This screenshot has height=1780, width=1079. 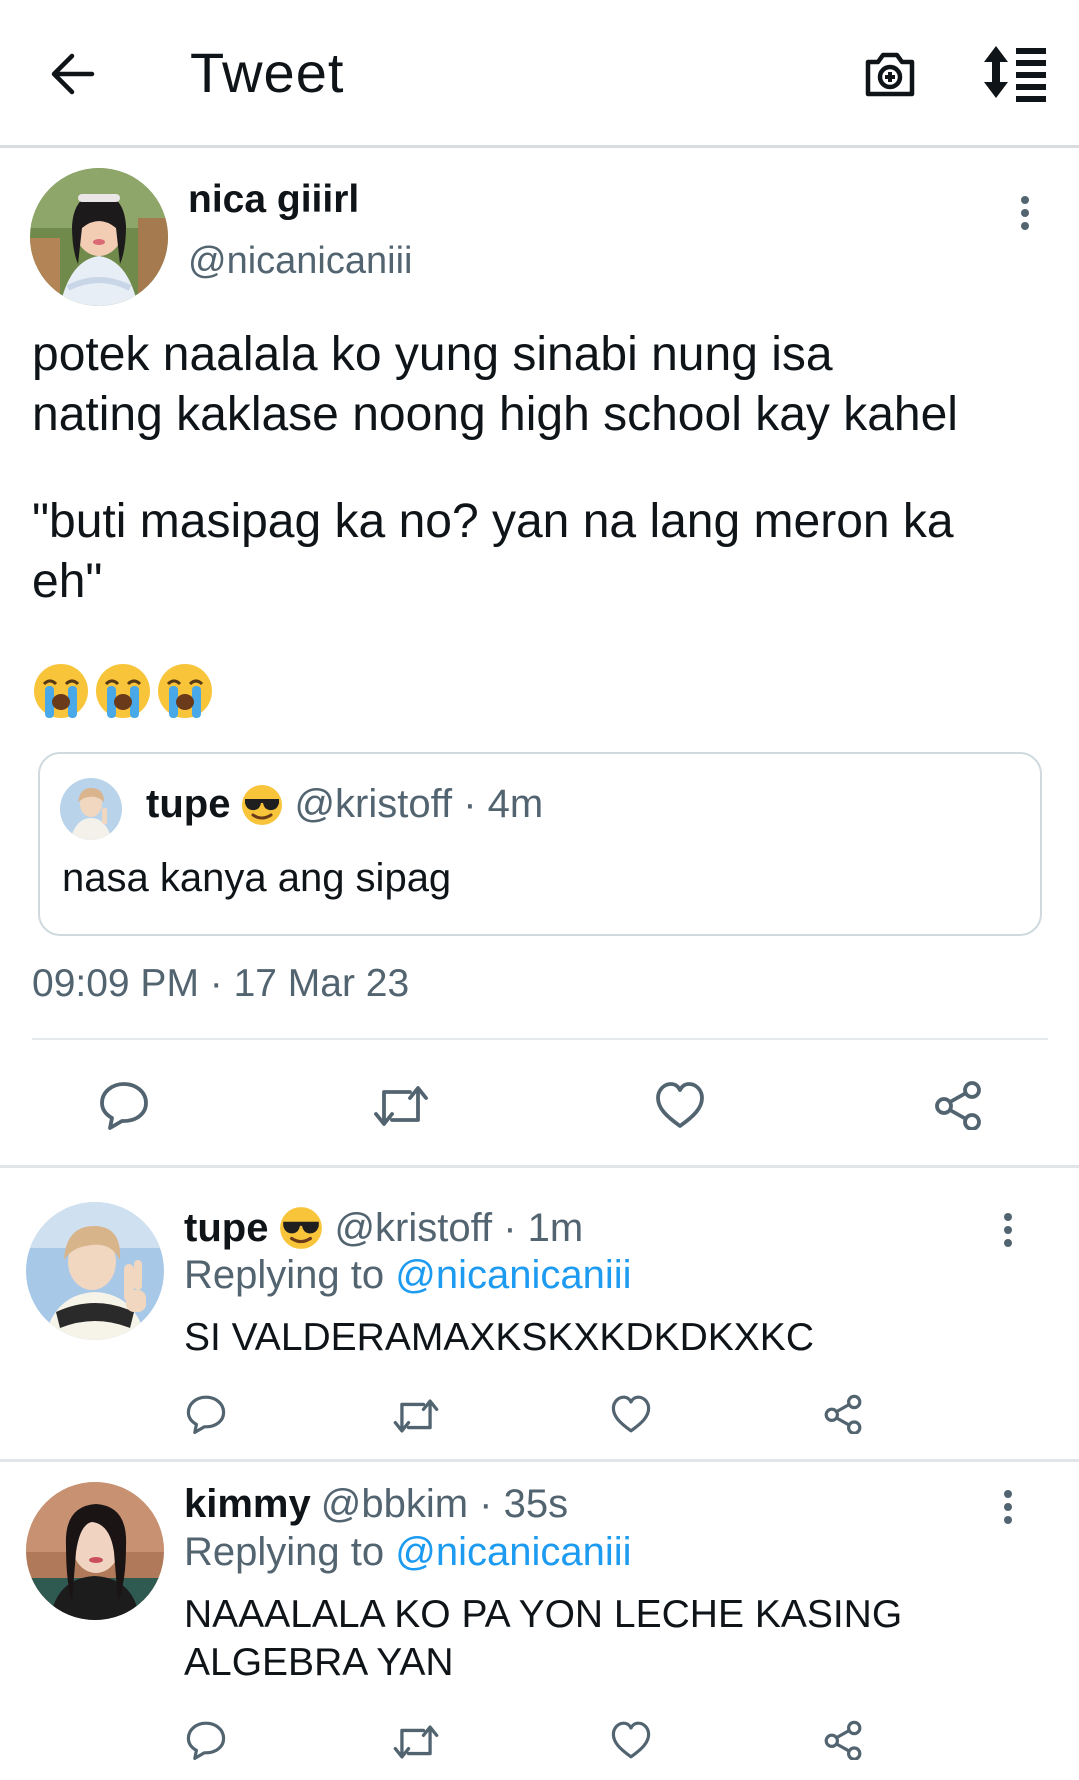 I want to click on quoted-handle-time: @kristoff · 4m, so click(x=419, y=804).